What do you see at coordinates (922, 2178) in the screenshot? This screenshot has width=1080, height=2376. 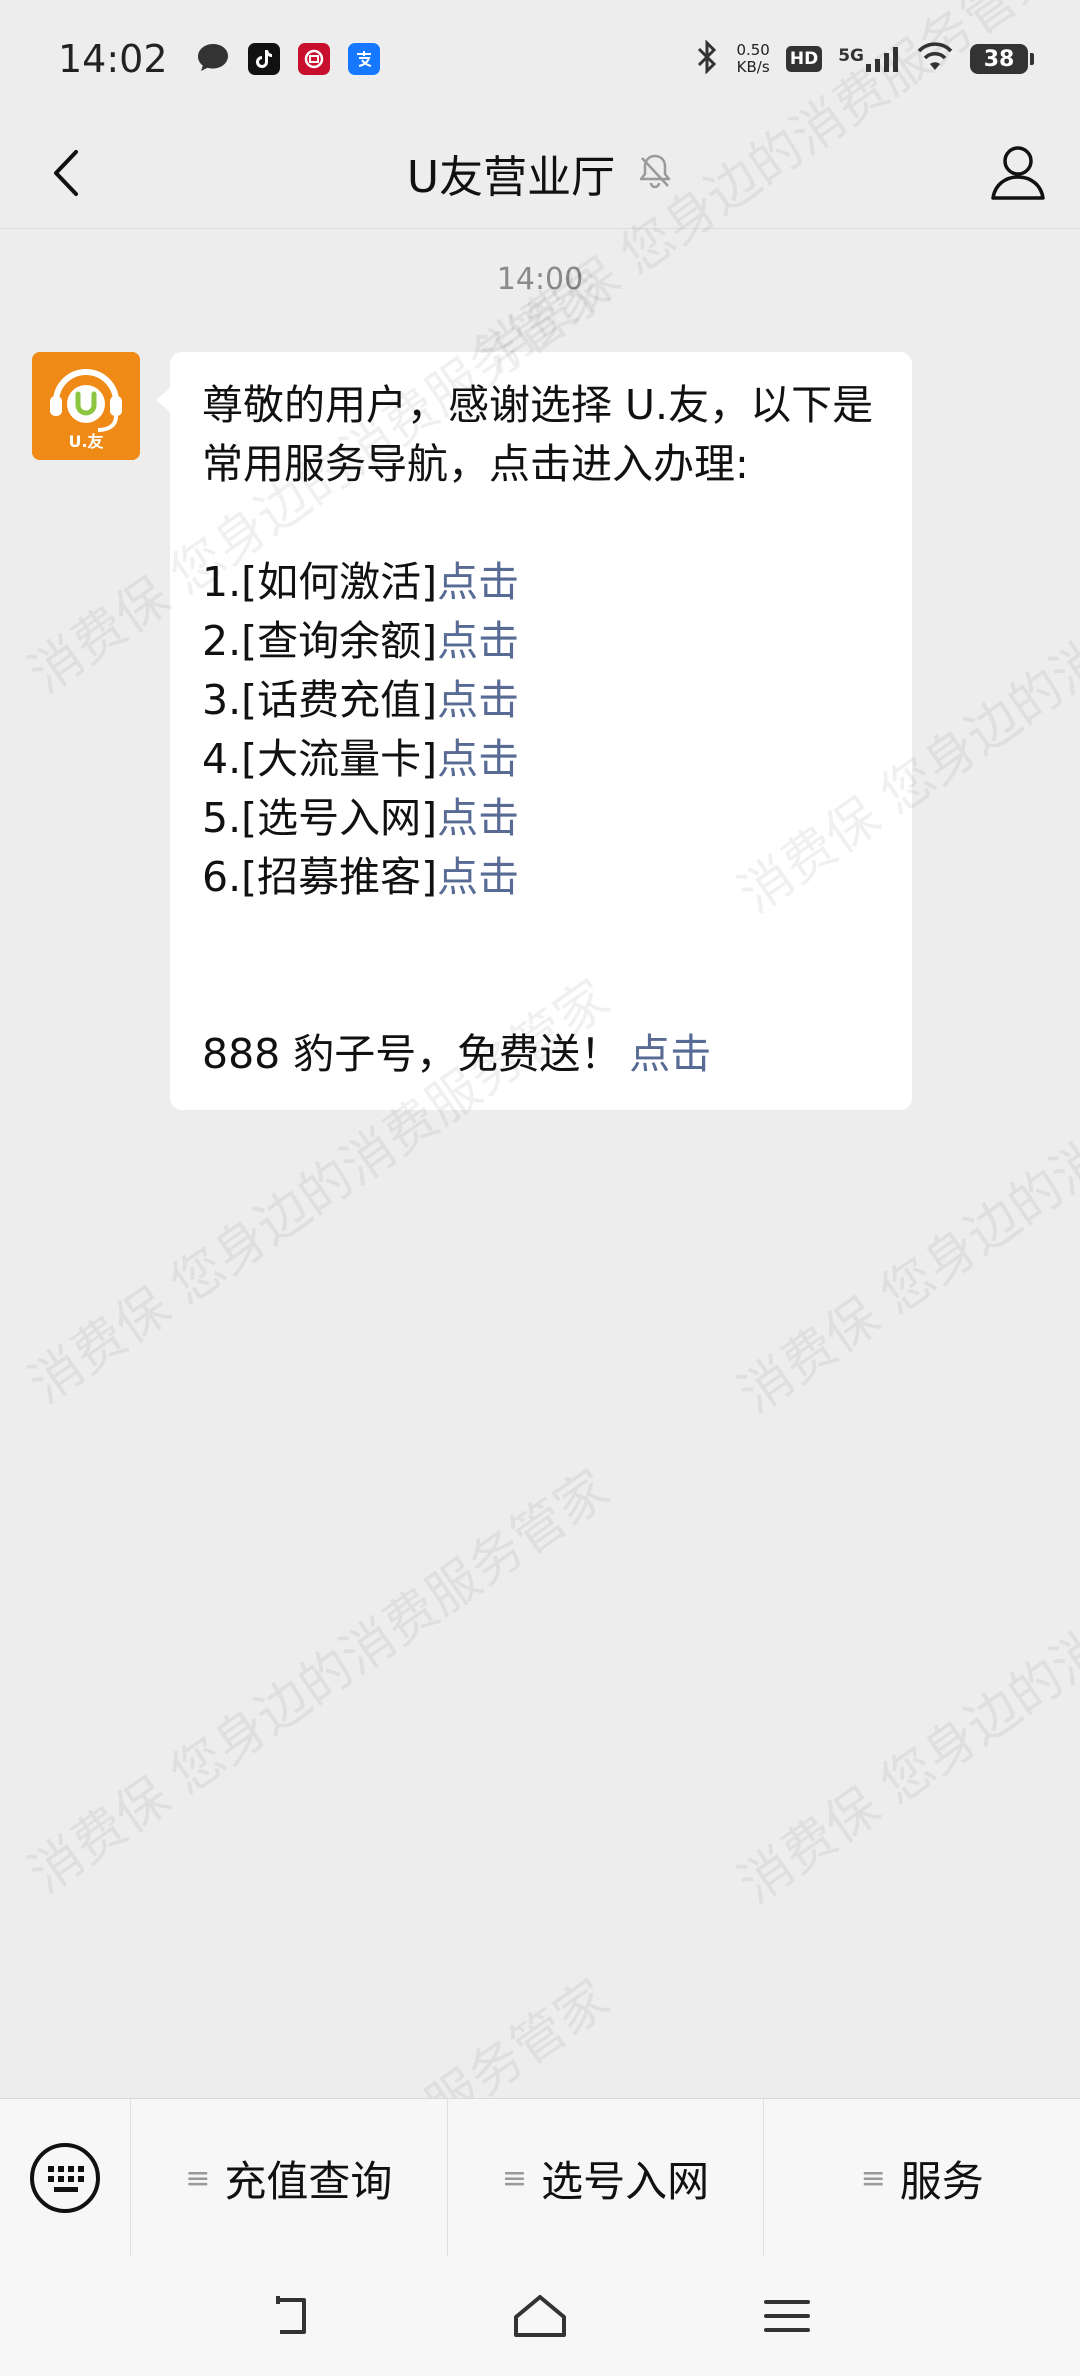 I see `menu-service: ≡ 服务` at bounding box center [922, 2178].